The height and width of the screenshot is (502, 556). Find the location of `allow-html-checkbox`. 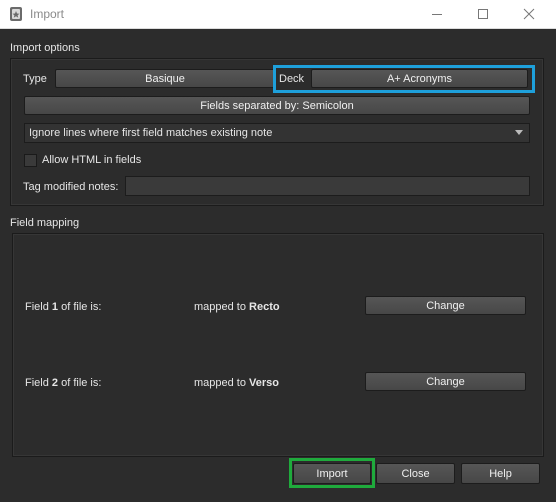

allow-html-checkbox is located at coordinates (30, 160).